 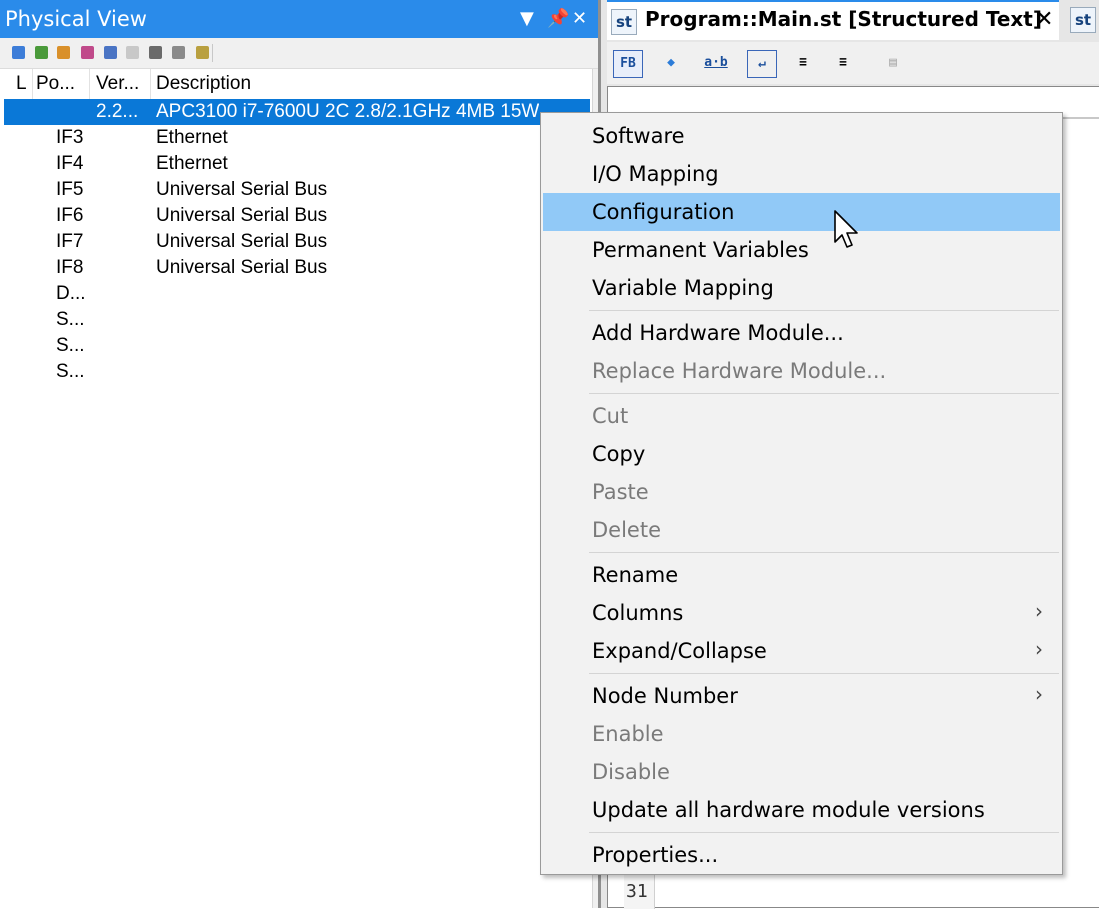 I want to click on table-row: IF7 Universal Serial Bus, so click(x=296, y=242).